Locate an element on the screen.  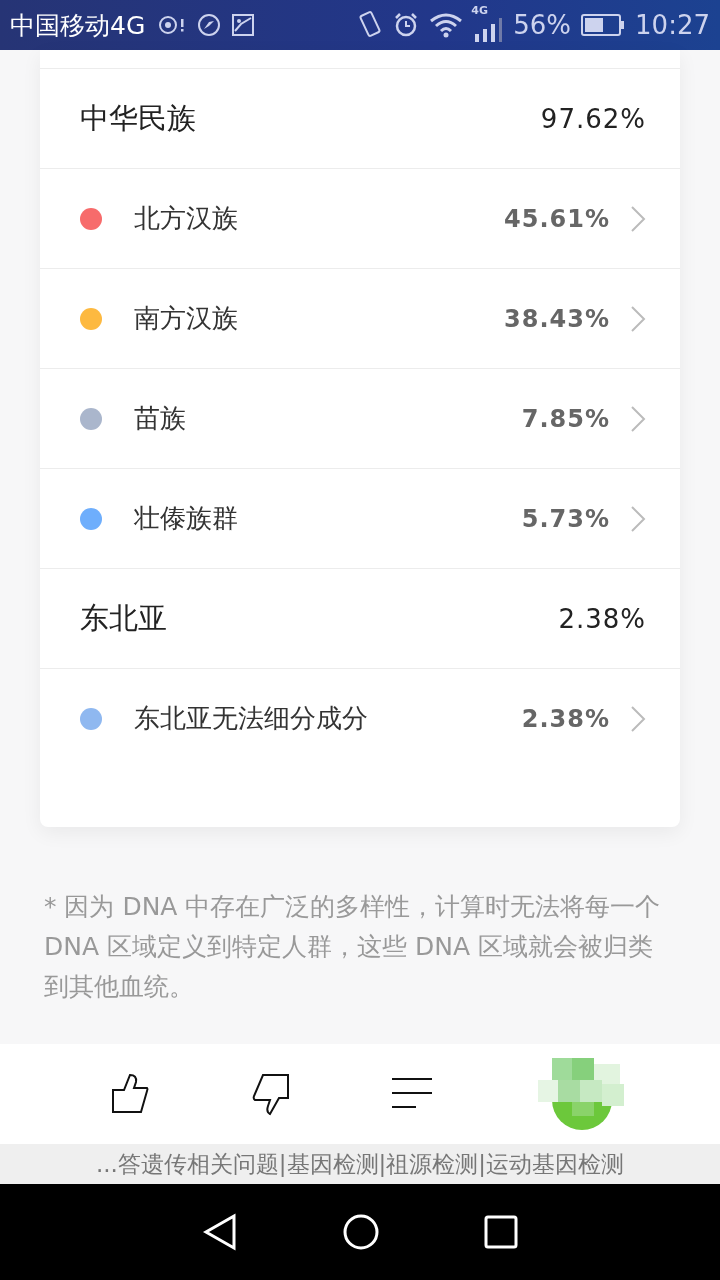
region-name: 东北亚 is located at coordinates (124, 618).